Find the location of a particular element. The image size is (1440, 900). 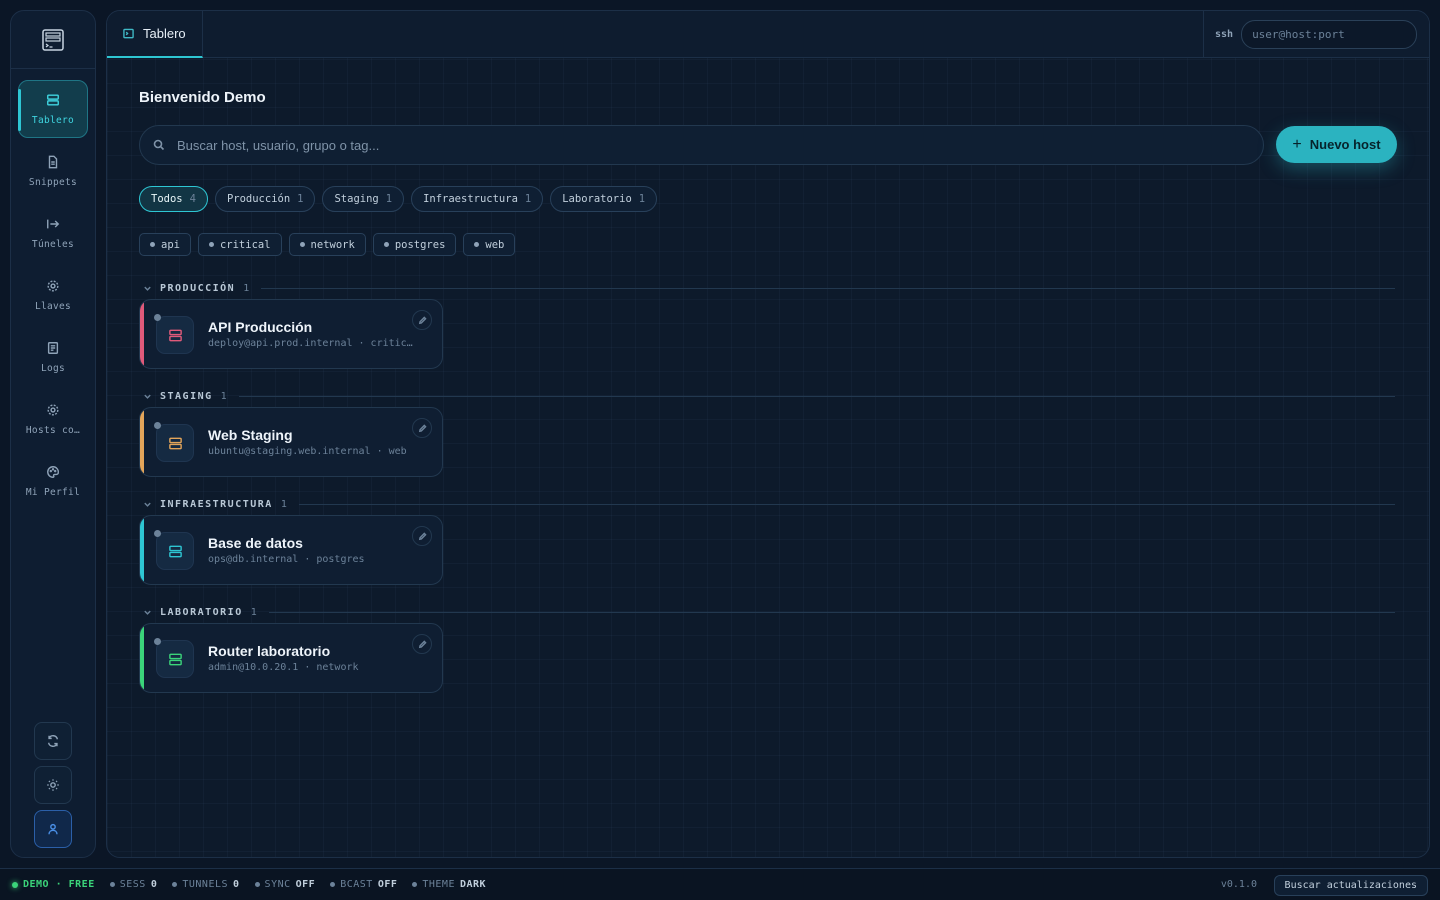

user-profile-button is located at coordinates (53, 829).